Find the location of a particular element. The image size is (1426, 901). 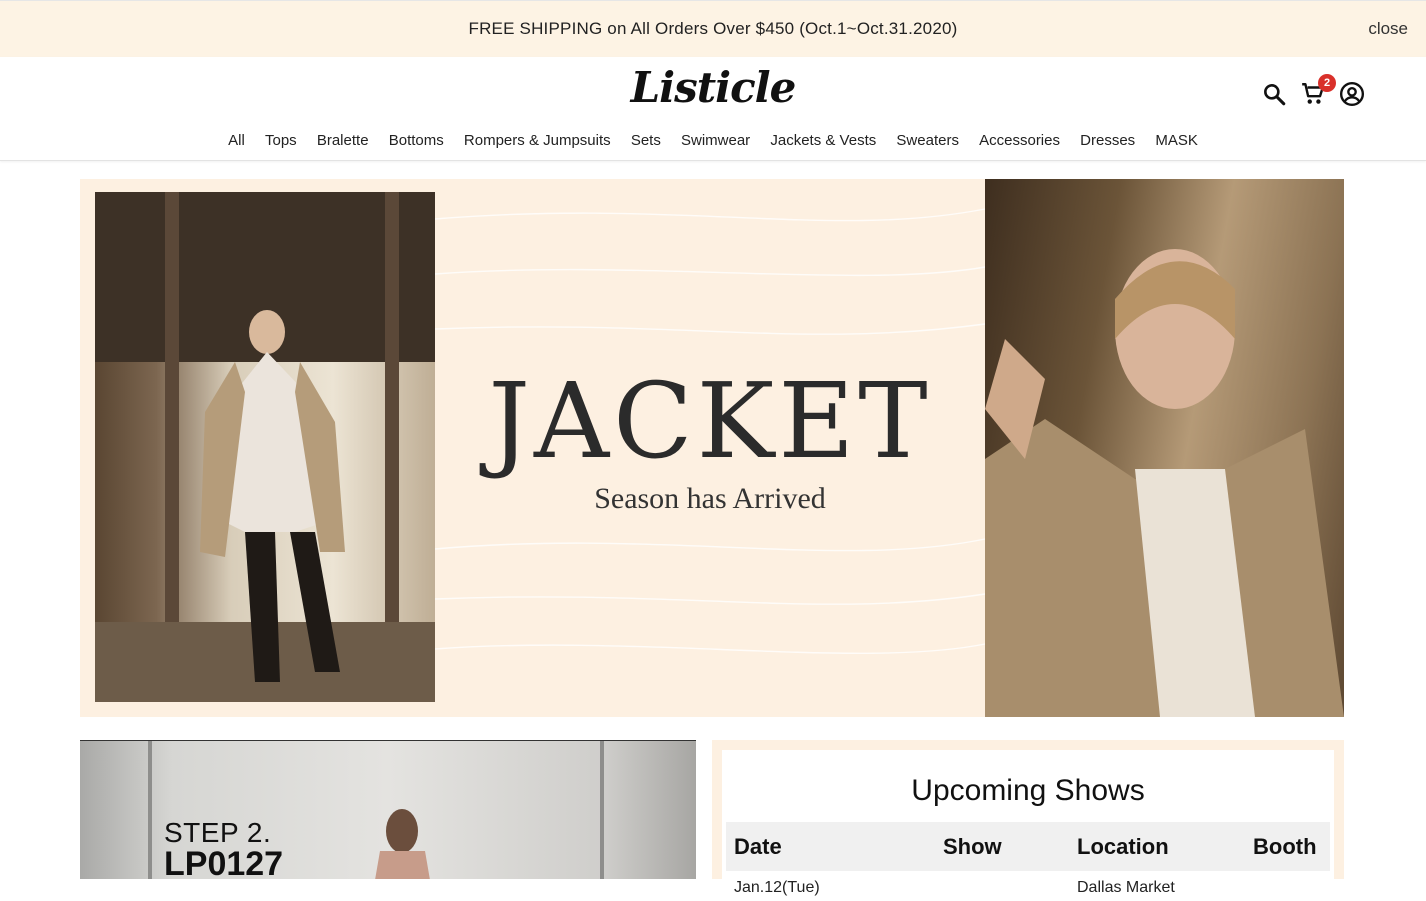

column-header-show: Show is located at coordinates (972, 846).